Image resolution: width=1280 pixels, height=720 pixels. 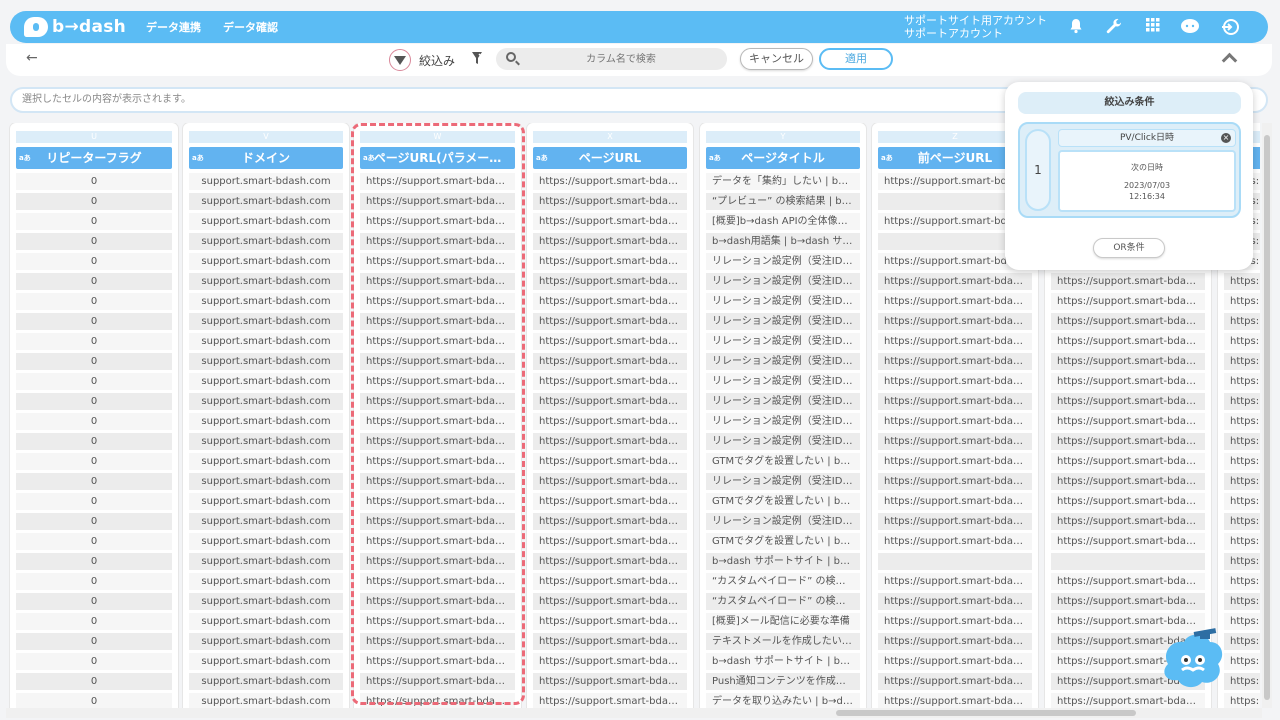 I want to click on grid-cell: [概要]b→dash APIの全体像を知りたい, so click(x=783, y=221).